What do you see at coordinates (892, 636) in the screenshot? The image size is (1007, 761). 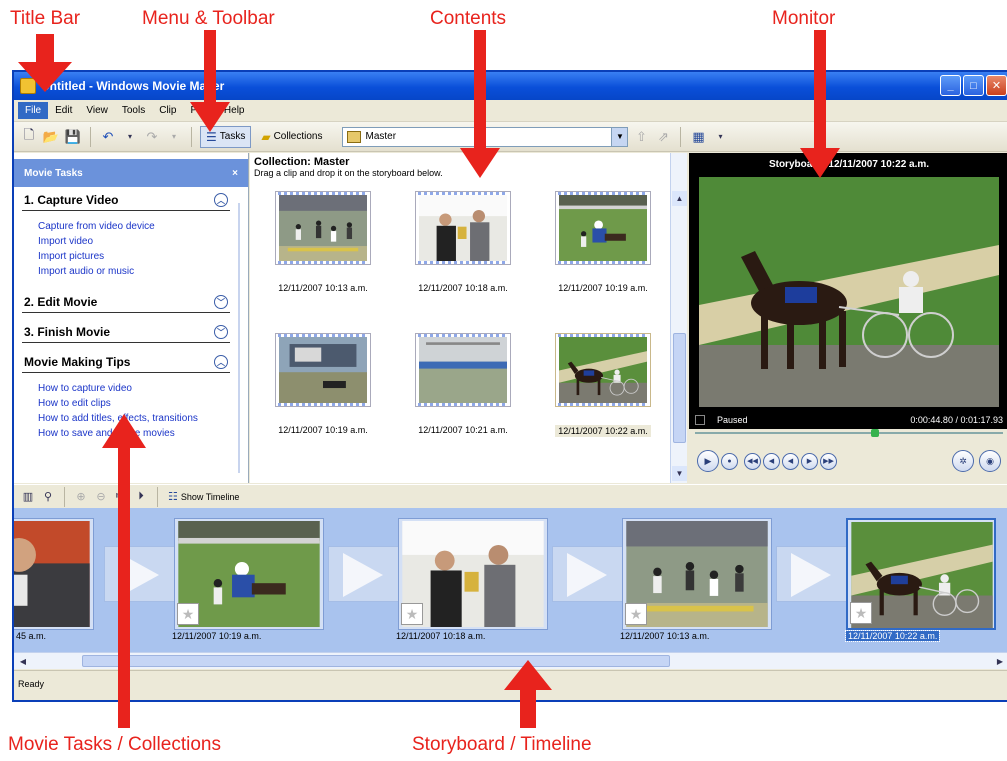 I see `storyboard-clip-label-selected: 12/11/2007 10:22 a.m.` at bounding box center [892, 636].